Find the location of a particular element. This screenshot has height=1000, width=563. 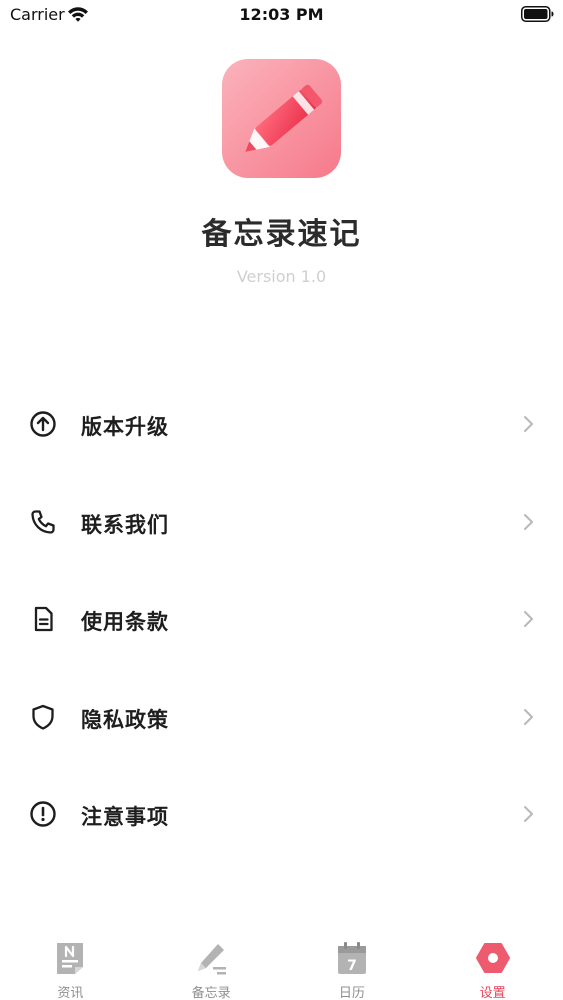

app-logo is located at coordinates (281, 118).